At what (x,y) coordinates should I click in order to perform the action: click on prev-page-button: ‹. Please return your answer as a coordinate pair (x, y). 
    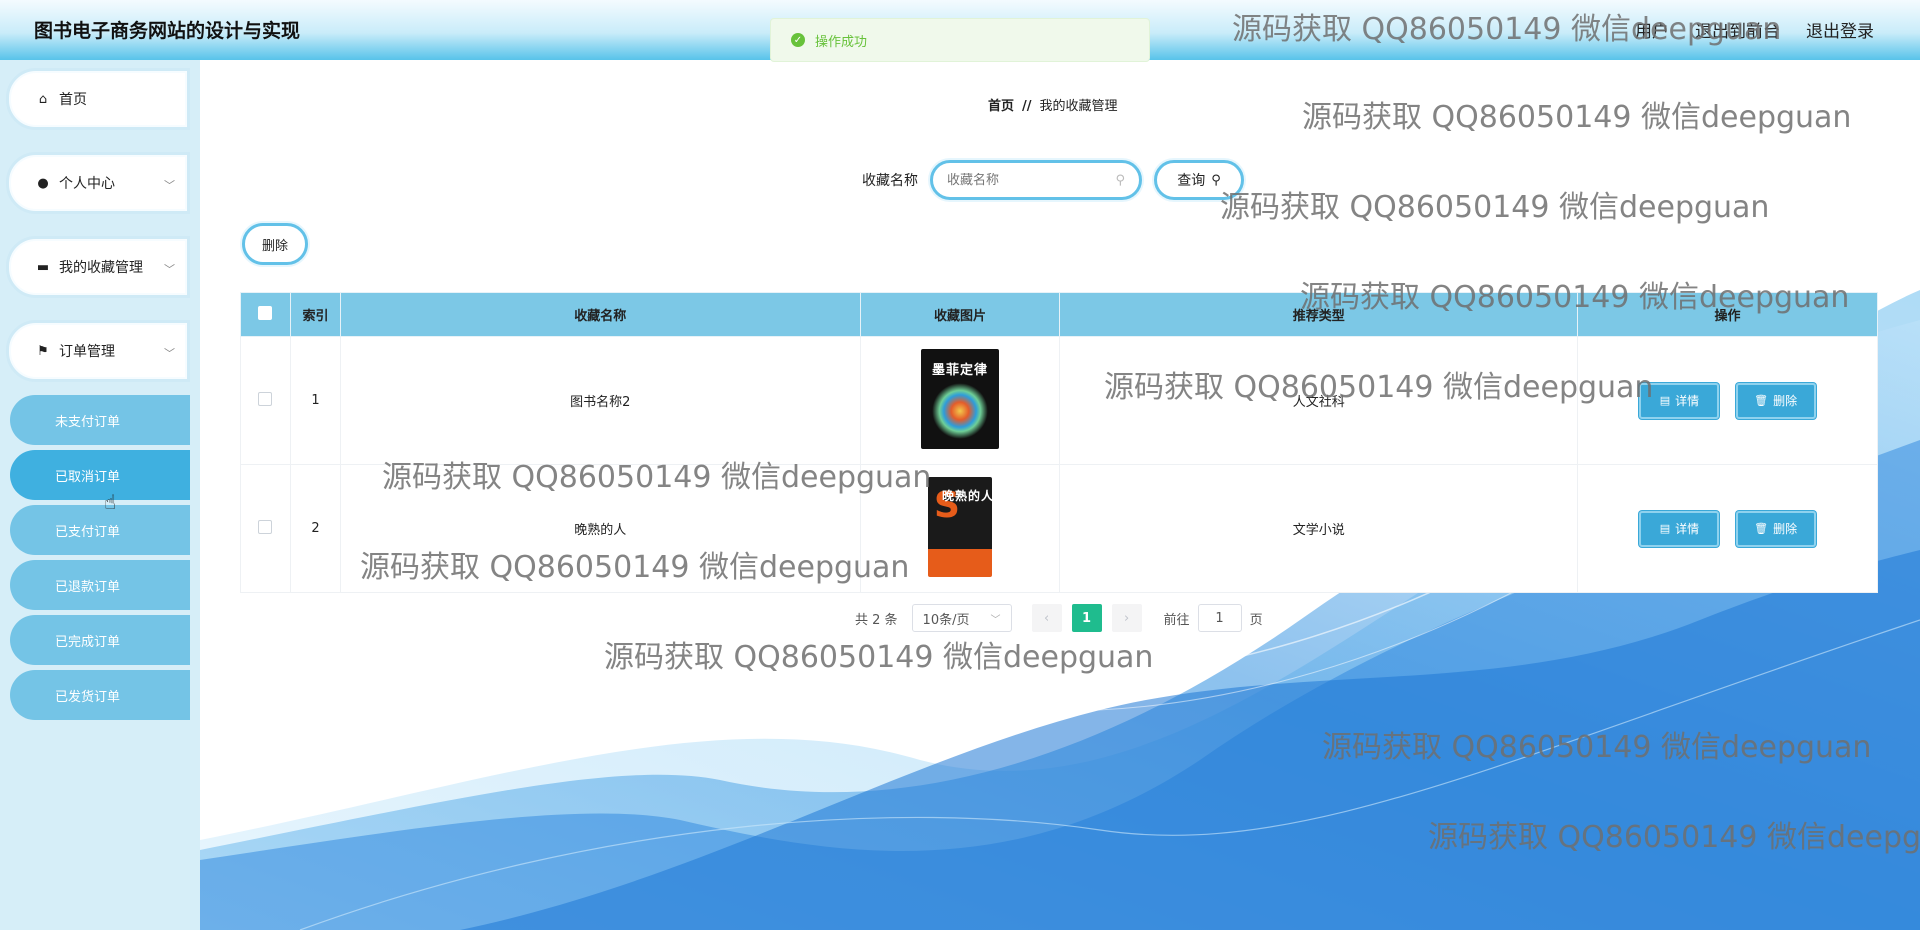
    Looking at the image, I should click on (1046, 618).